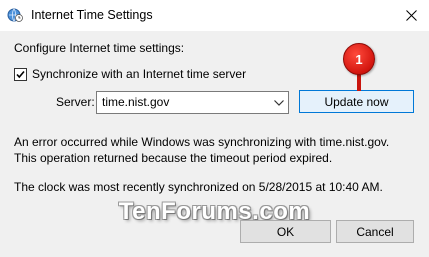  I want to click on settings-heading: Configure Internet time settings:, so click(99, 48).